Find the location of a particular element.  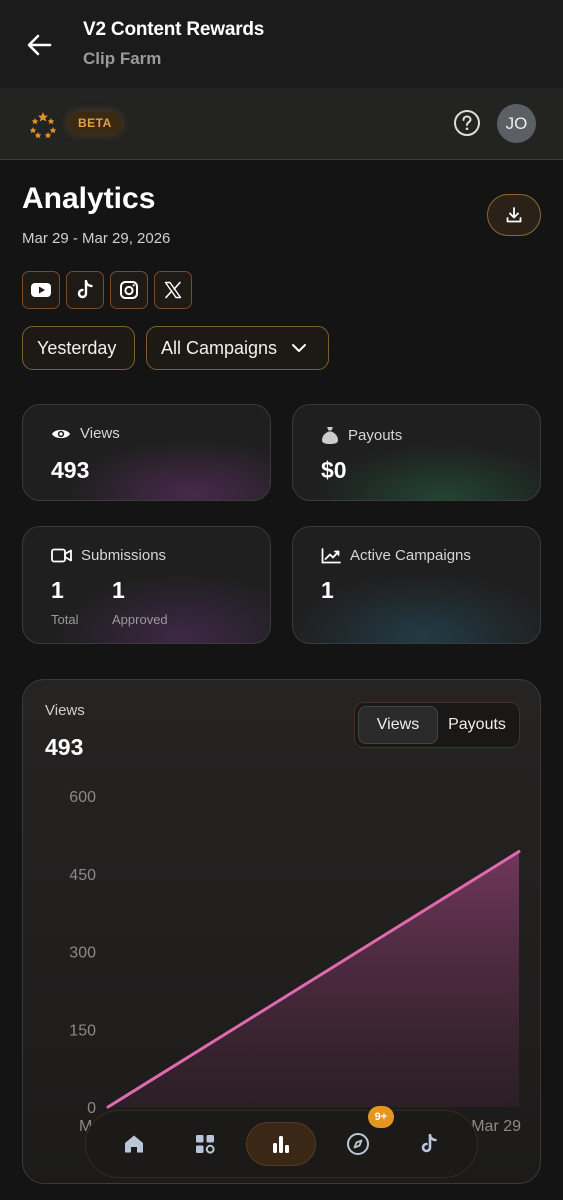

bar-chart-icon is located at coordinates (281, 1144).